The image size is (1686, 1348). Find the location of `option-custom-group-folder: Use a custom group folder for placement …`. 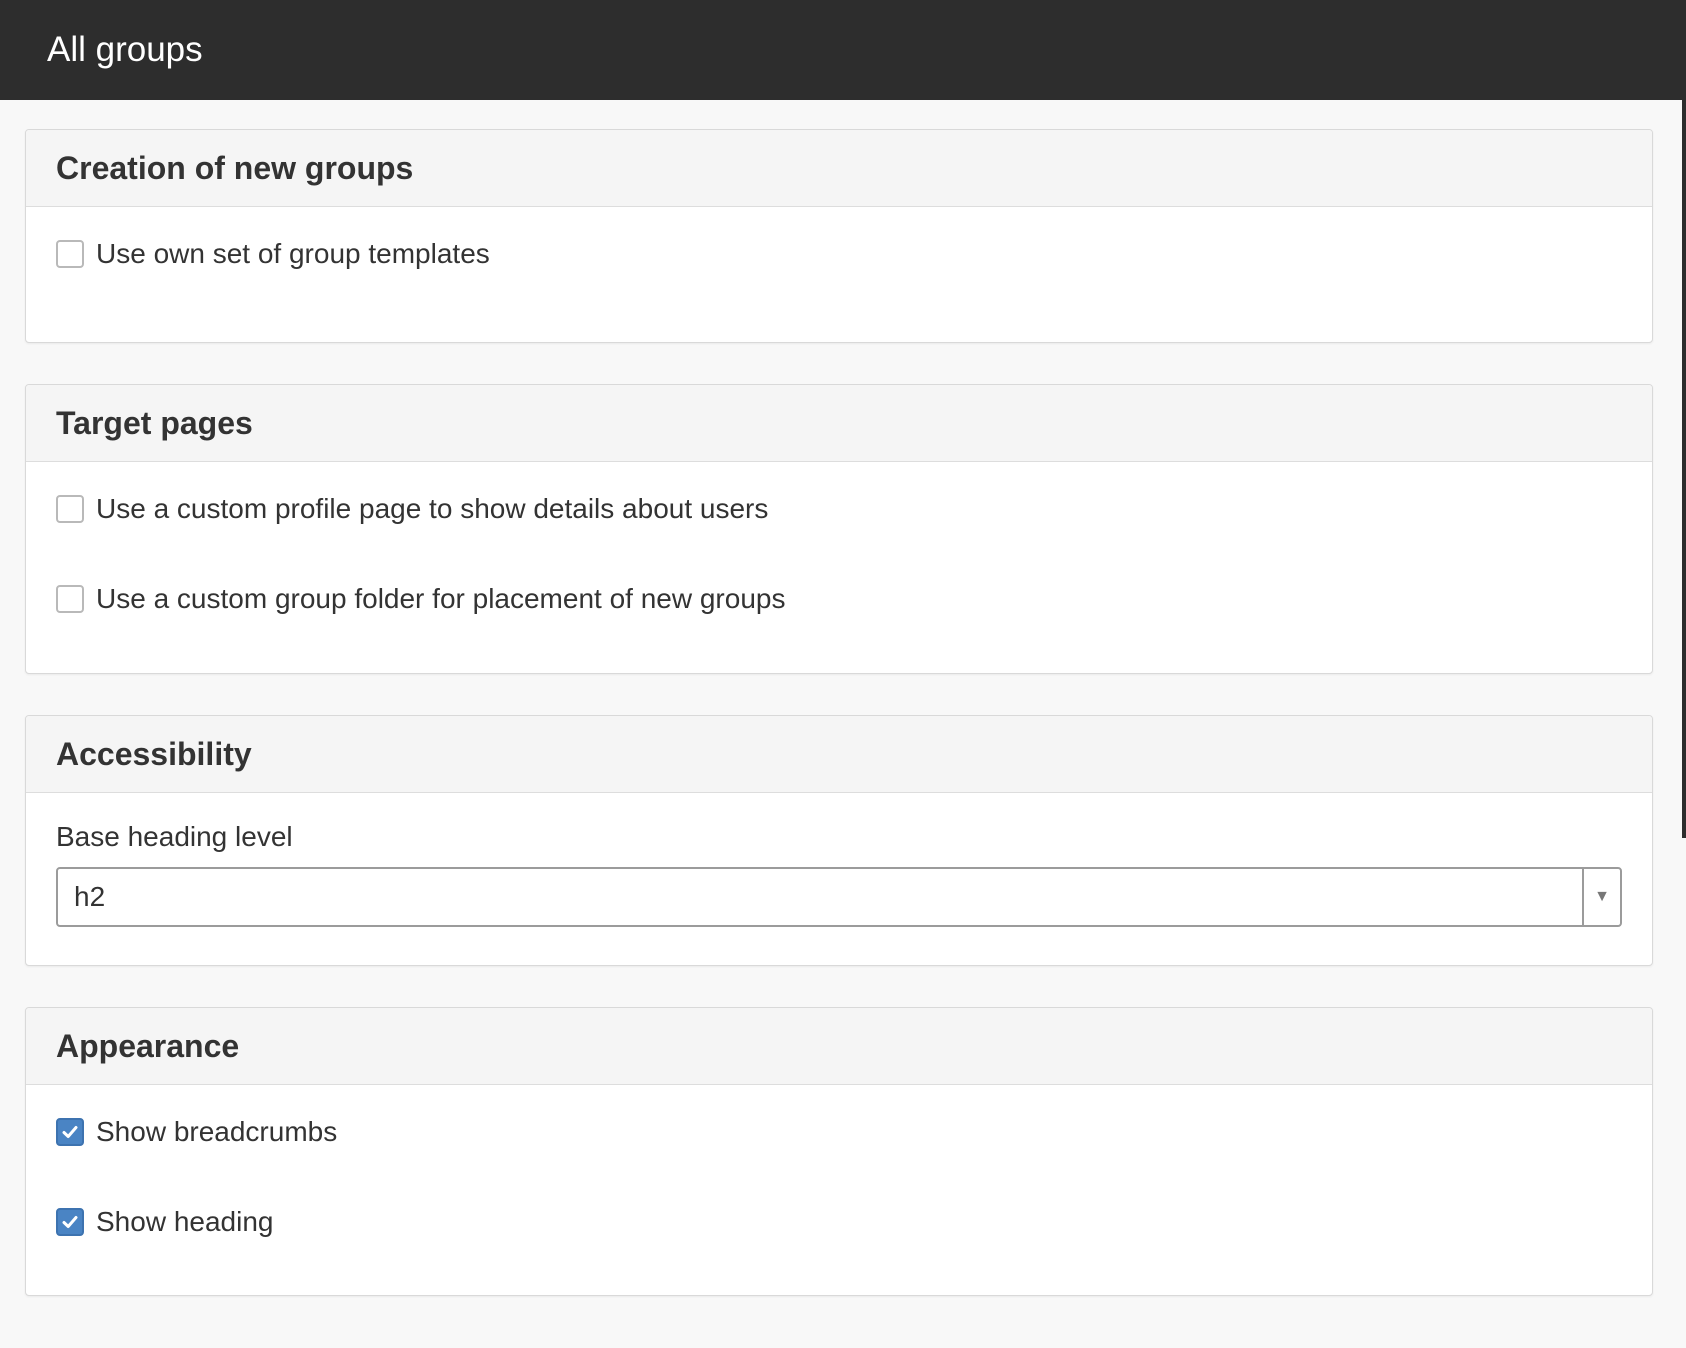

option-custom-group-folder: Use a custom group folder for placement … is located at coordinates (839, 599).